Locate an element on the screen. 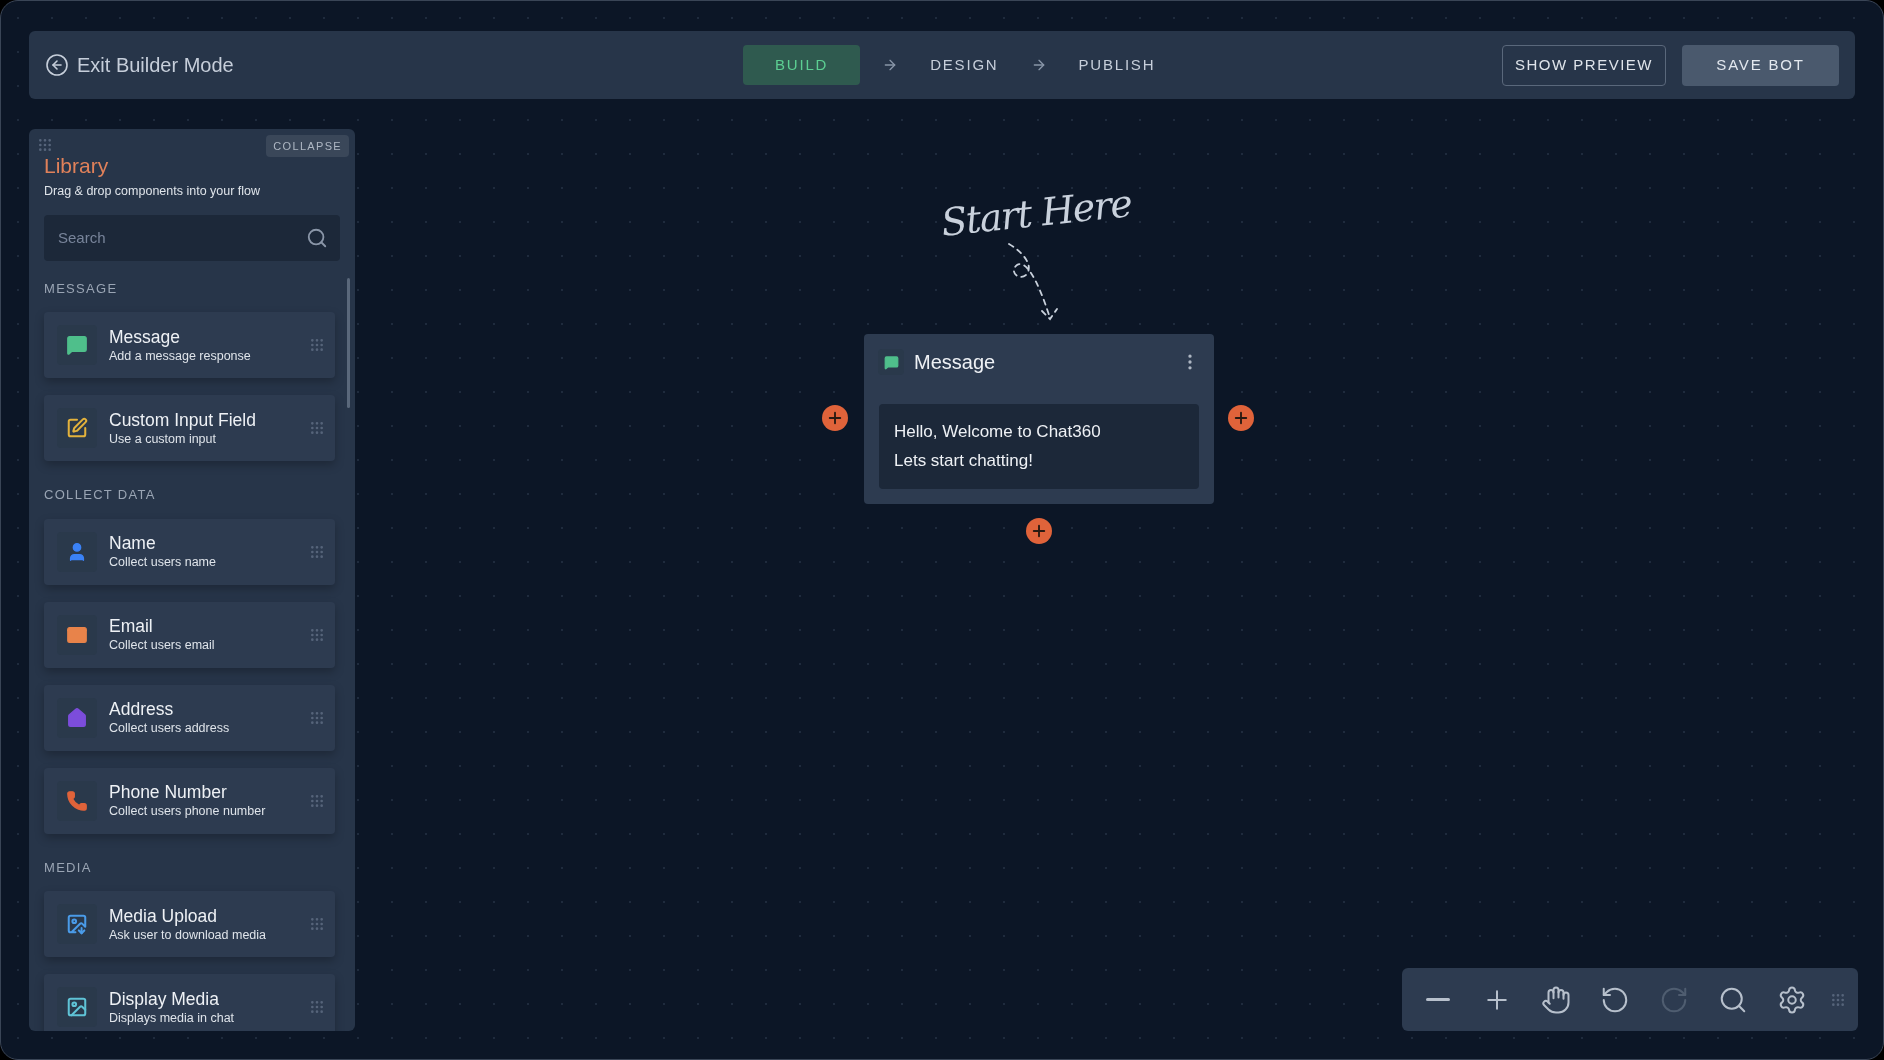 This screenshot has width=1884, height=1060. pan-tool-icon is located at coordinates (1556, 999).